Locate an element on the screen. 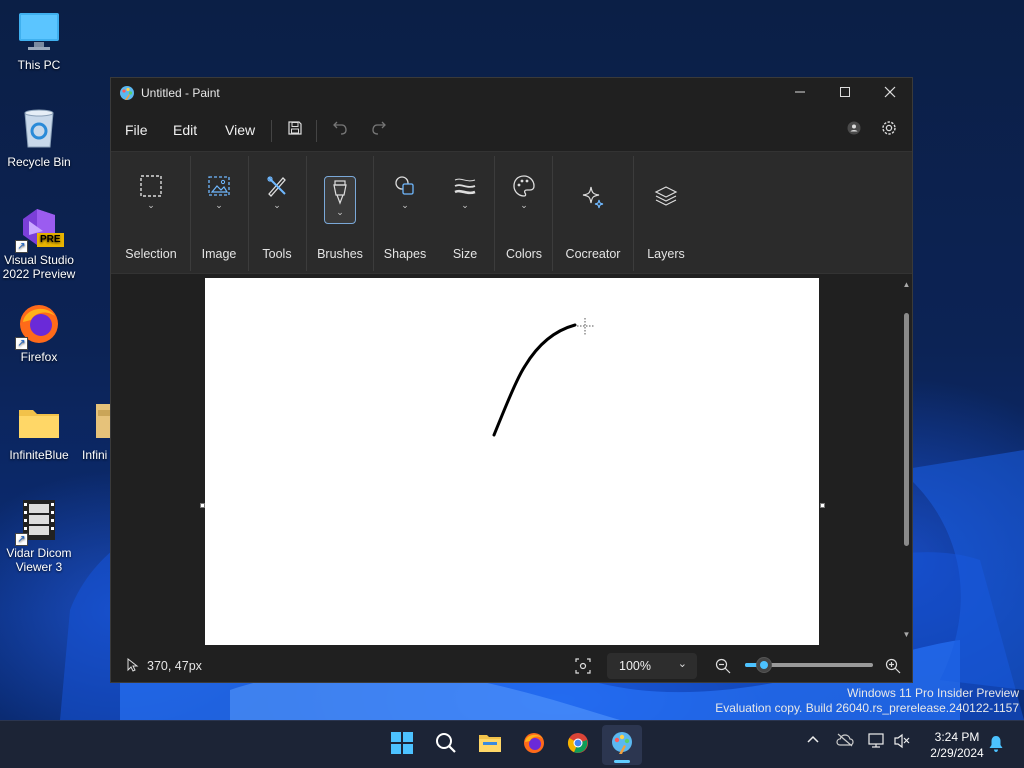  minimize-button is located at coordinates (800, 93).